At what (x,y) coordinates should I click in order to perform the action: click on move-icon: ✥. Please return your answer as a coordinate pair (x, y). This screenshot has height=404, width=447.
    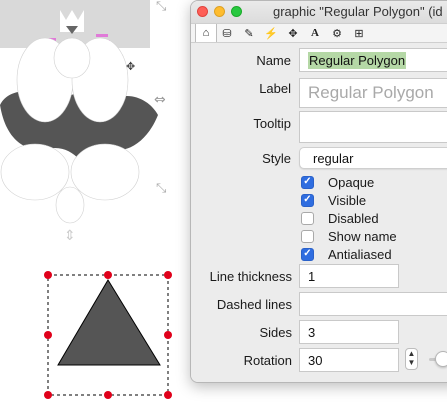
    Looking at the image, I should click on (293, 33).